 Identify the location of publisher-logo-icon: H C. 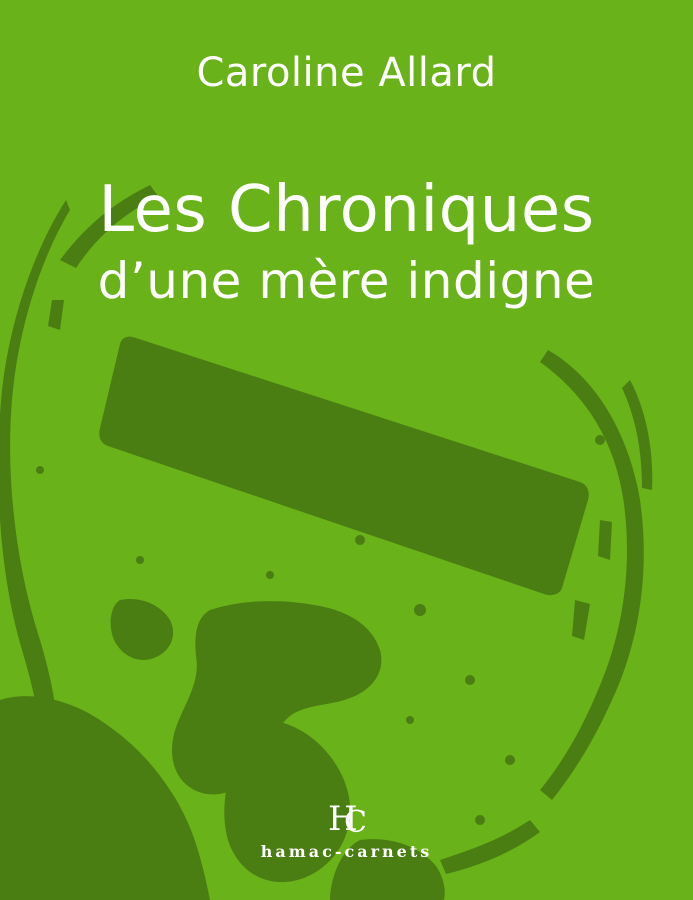
(347, 818).